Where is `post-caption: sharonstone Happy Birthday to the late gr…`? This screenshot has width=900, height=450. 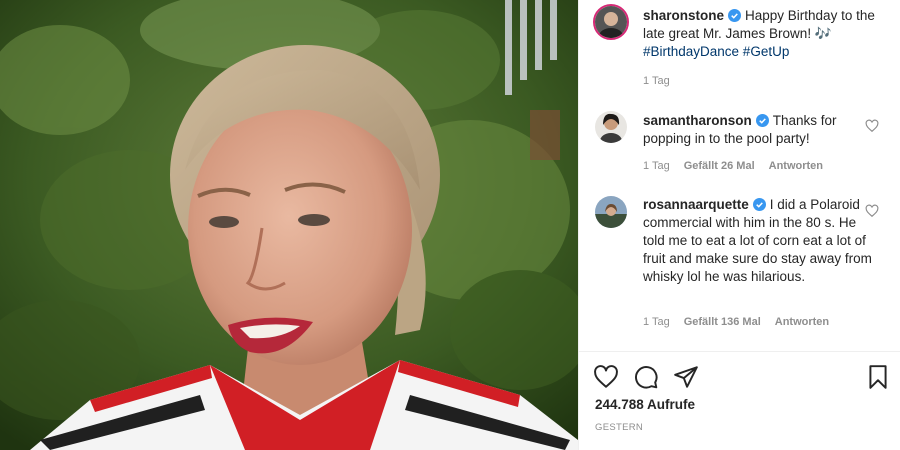 post-caption: sharonstone Happy Birthday to the late gr… is located at coordinates (768, 34).